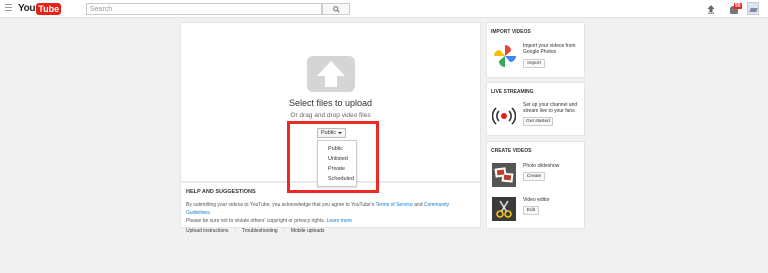 The width and height of the screenshot is (768, 273). Describe the element at coordinates (27, 8) in the screenshot. I see `logo-you: You` at that location.